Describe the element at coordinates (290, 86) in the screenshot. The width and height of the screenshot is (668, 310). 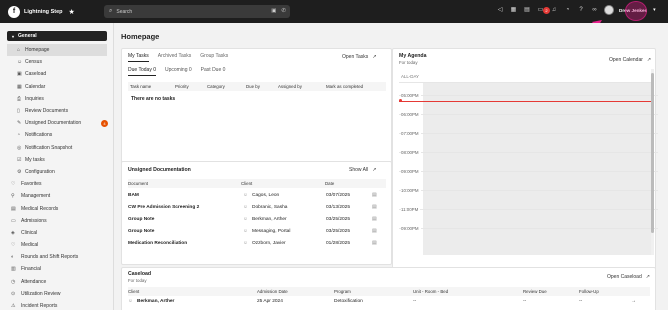
I see `col-assigned-by: Assigned by` at that location.